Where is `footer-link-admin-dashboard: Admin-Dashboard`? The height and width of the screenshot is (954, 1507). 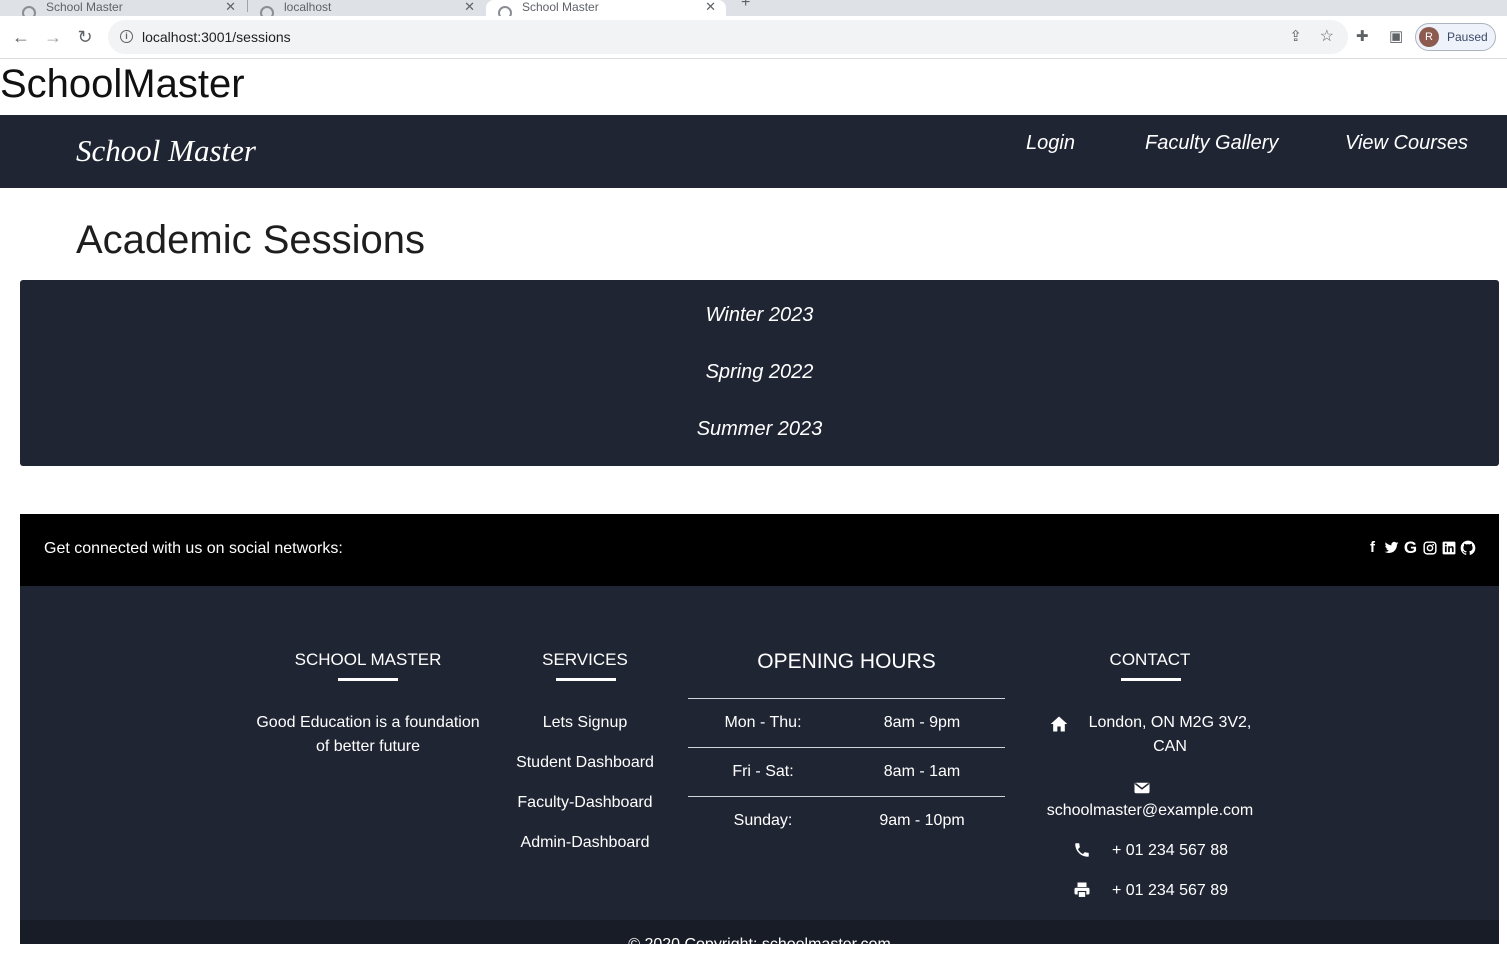 footer-link-admin-dashboard: Admin-Dashboard is located at coordinates (585, 843).